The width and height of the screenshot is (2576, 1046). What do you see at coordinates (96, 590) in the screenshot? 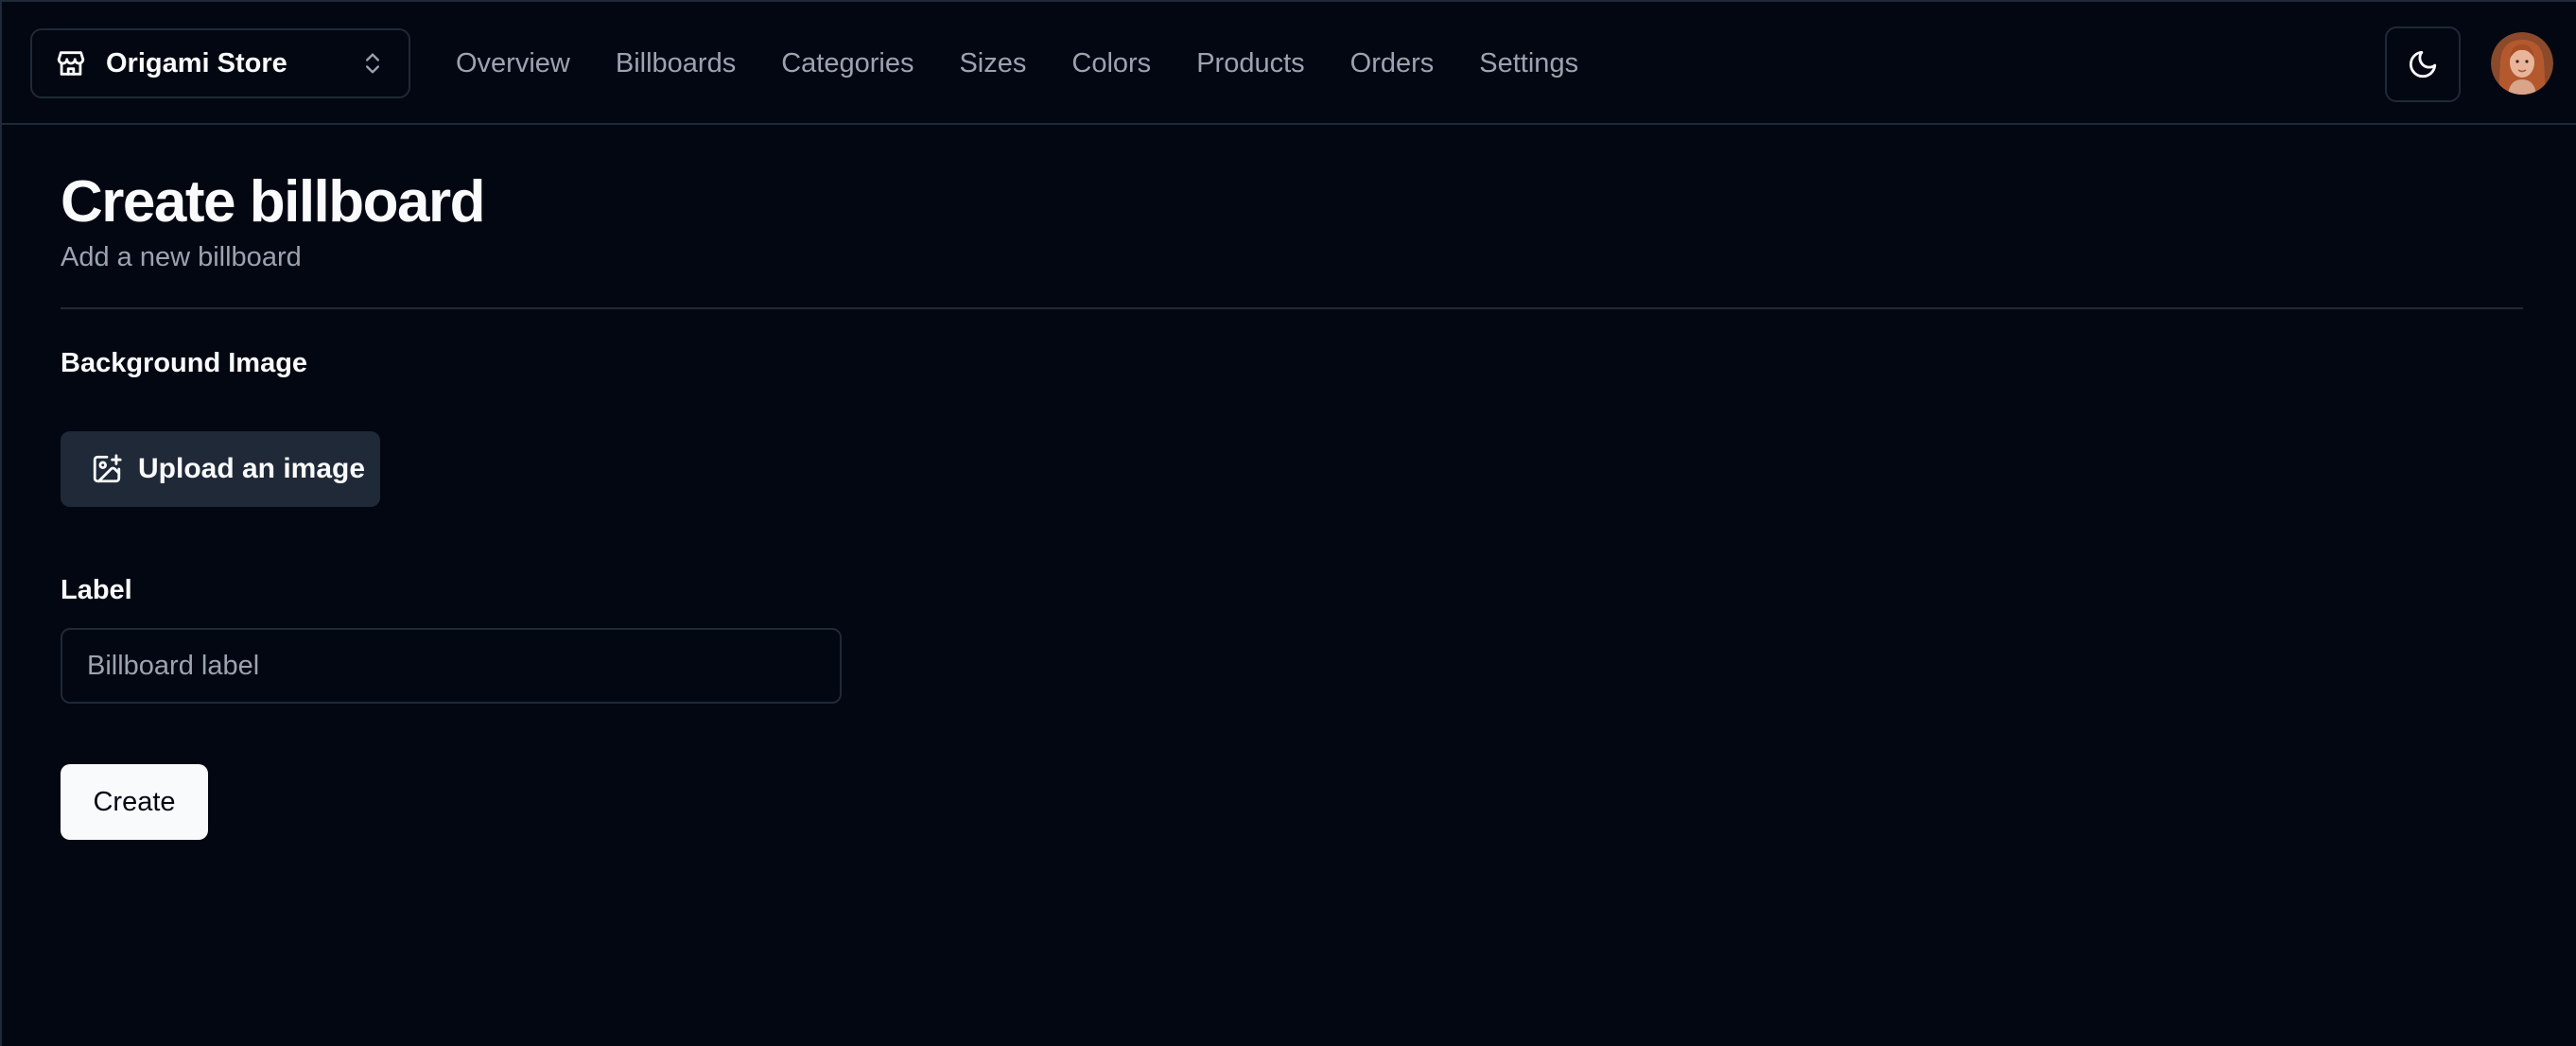
I see `label-field-label: Label` at bounding box center [96, 590].